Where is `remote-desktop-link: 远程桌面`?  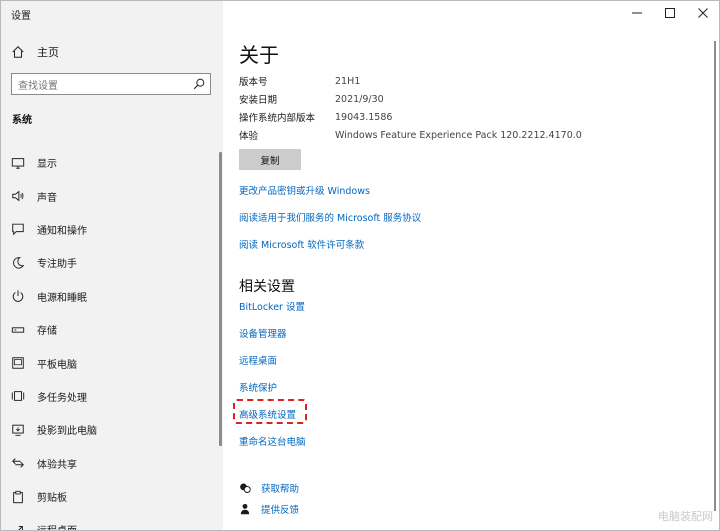
remote-desktop-link: 远程桌面 is located at coordinates (258, 360).